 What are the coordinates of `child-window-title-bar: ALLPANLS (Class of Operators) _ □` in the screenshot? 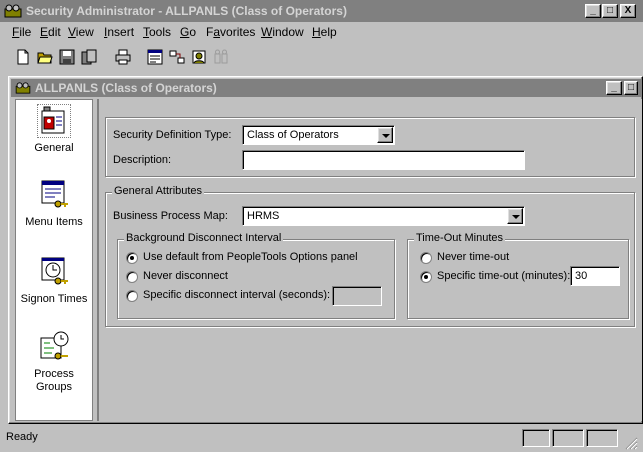 It's located at (326, 88).